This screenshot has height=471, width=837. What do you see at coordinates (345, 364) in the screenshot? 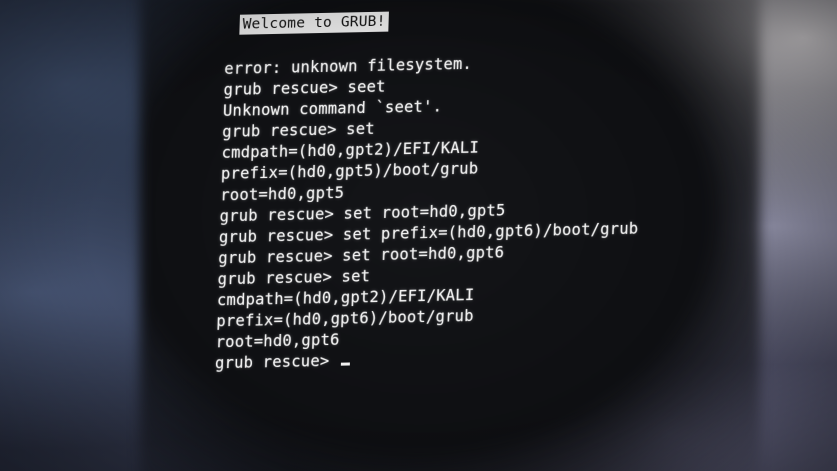
I see `text-cursor` at bounding box center [345, 364].